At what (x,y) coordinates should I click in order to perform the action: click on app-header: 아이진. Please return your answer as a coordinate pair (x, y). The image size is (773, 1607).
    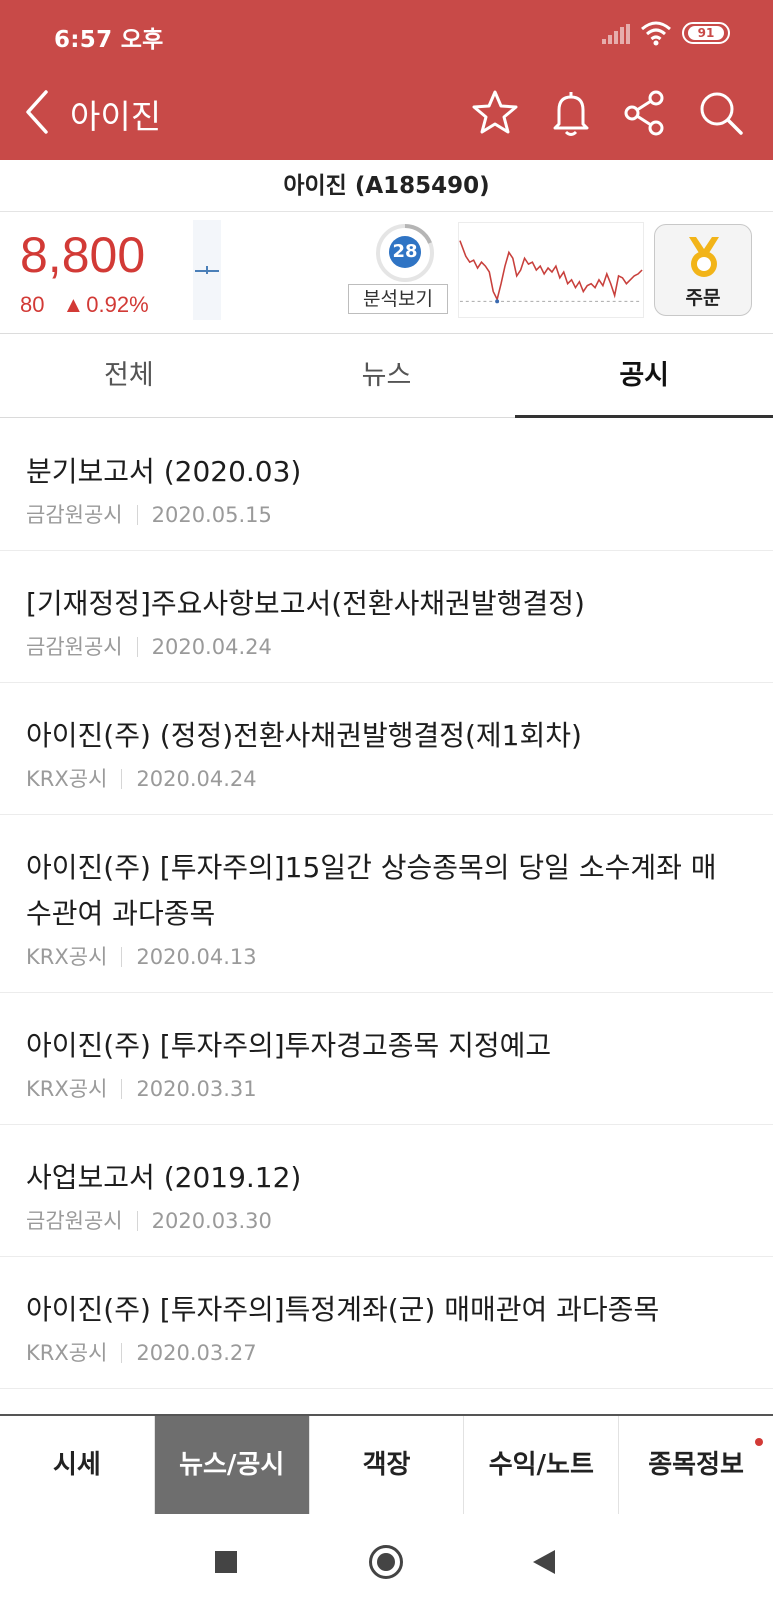
    Looking at the image, I should click on (386, 112).